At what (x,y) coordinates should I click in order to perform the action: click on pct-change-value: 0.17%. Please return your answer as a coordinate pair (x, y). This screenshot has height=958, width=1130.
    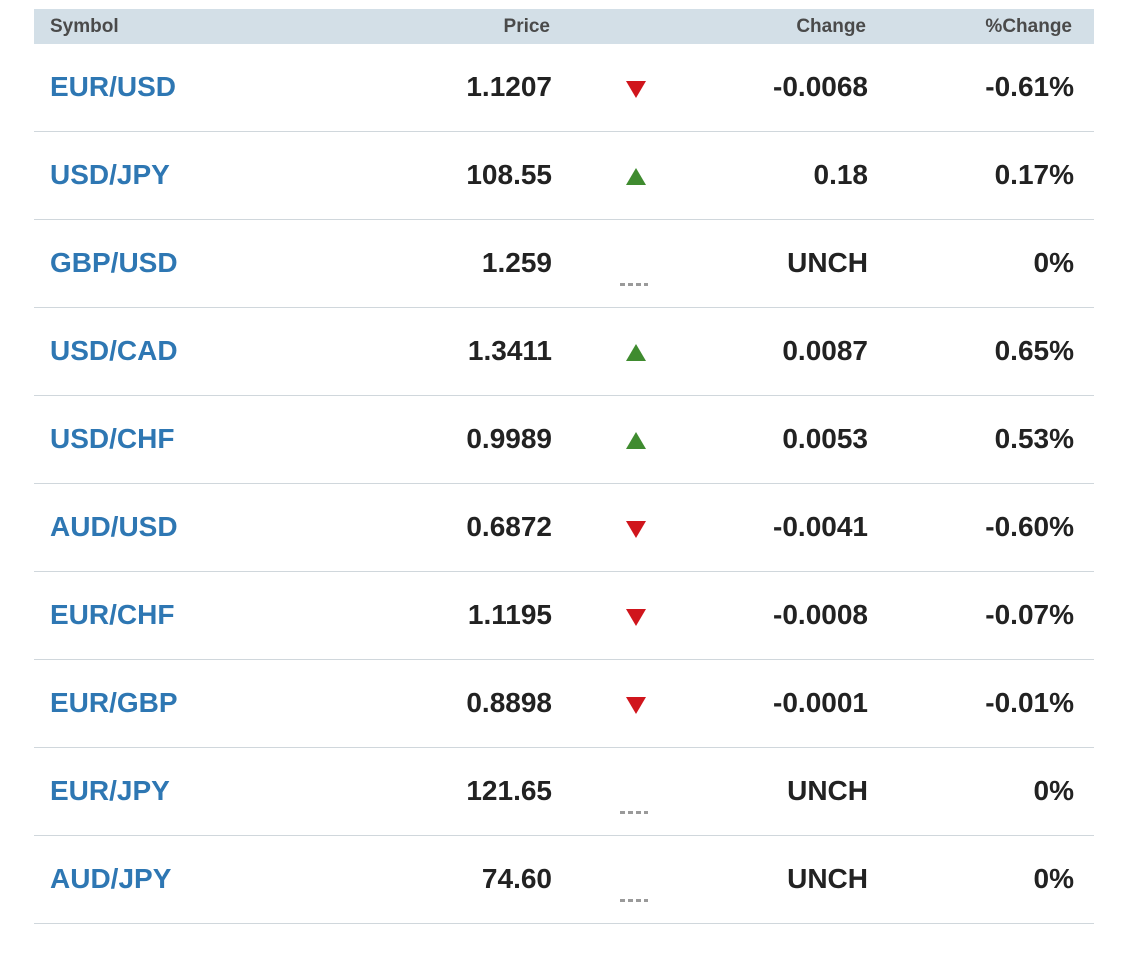
    Looking at the image, I should click on (1034, 174).